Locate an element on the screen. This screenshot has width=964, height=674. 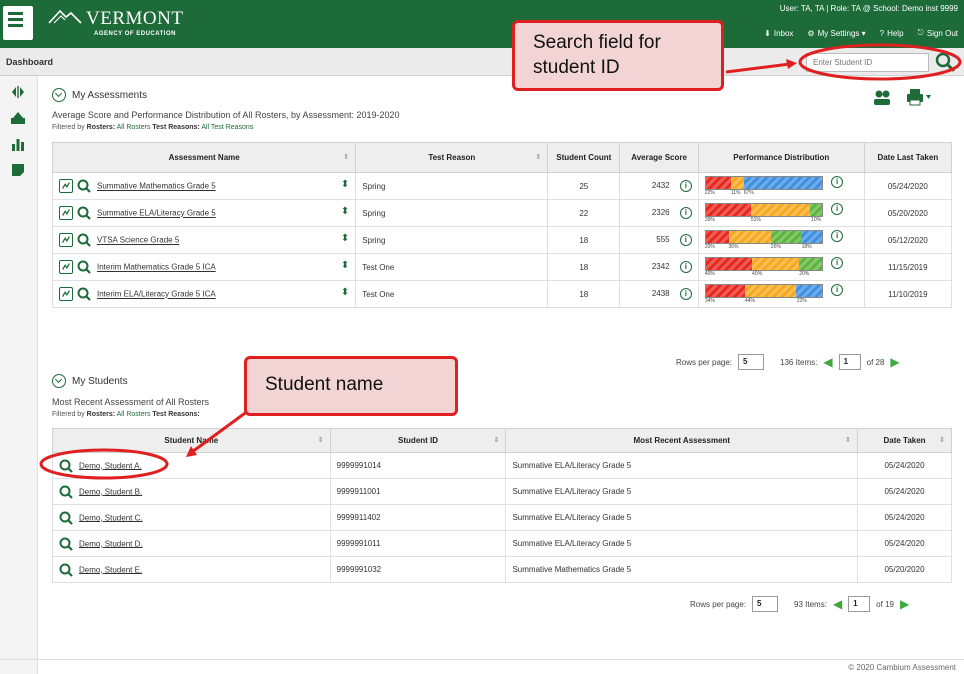
brand-subtitle: AGENCY OF EDUCATION is located at coordinates (135, 34).